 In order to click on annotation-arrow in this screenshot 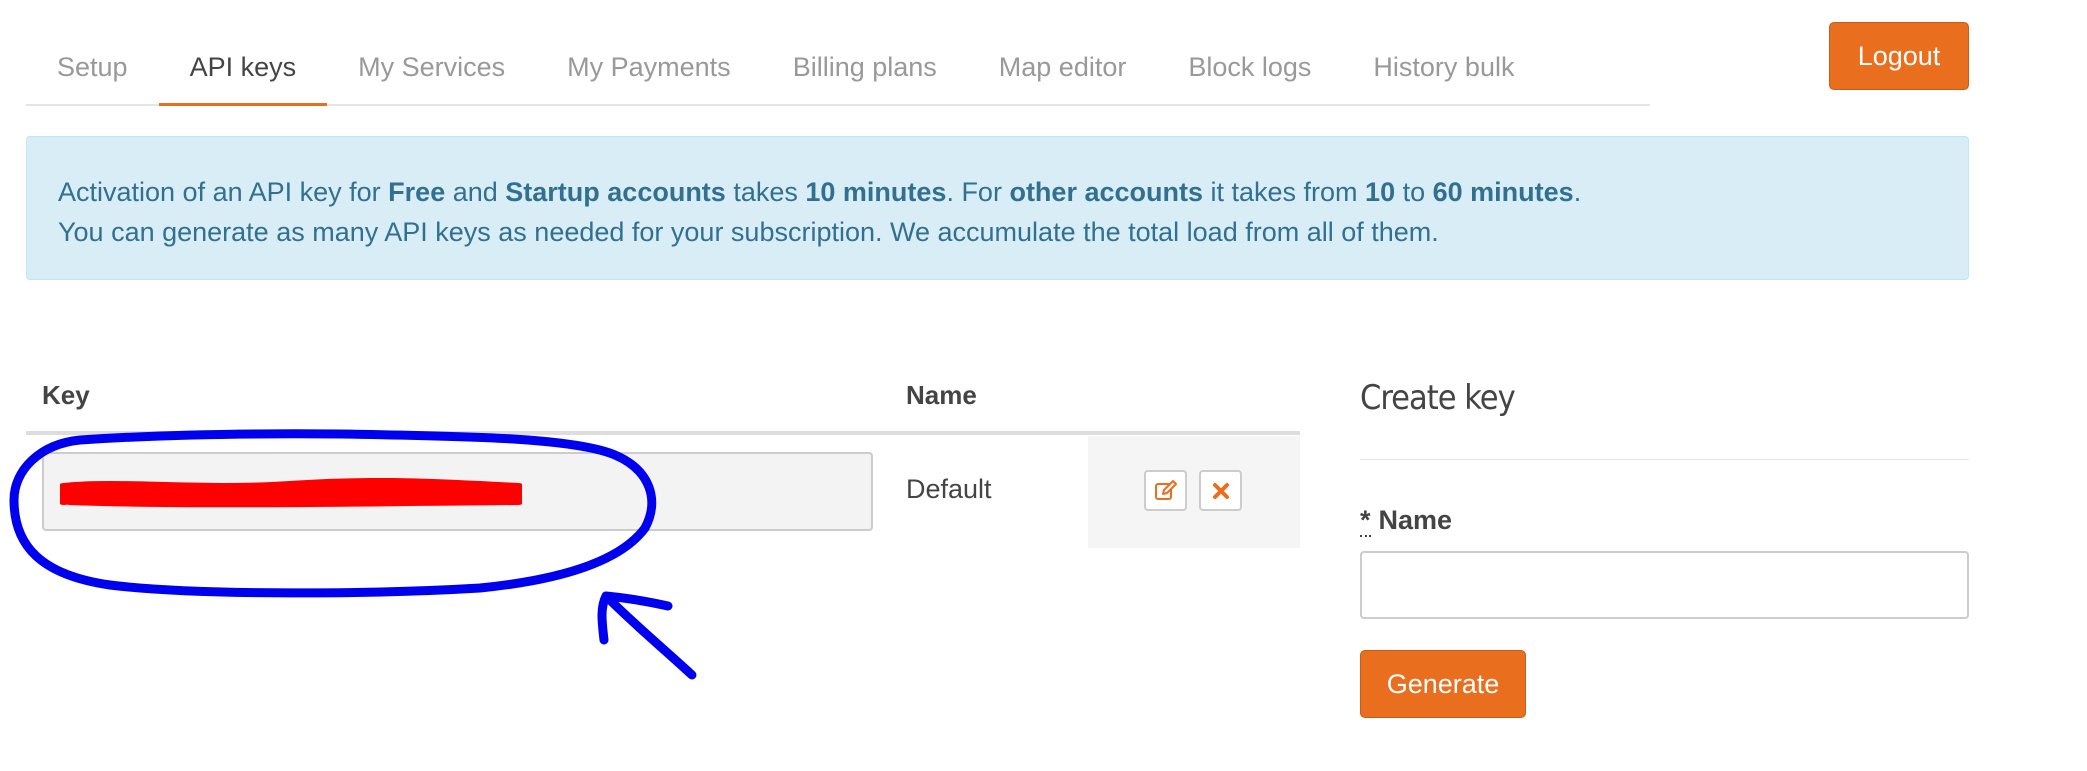, I will do `click(647, 635)`.